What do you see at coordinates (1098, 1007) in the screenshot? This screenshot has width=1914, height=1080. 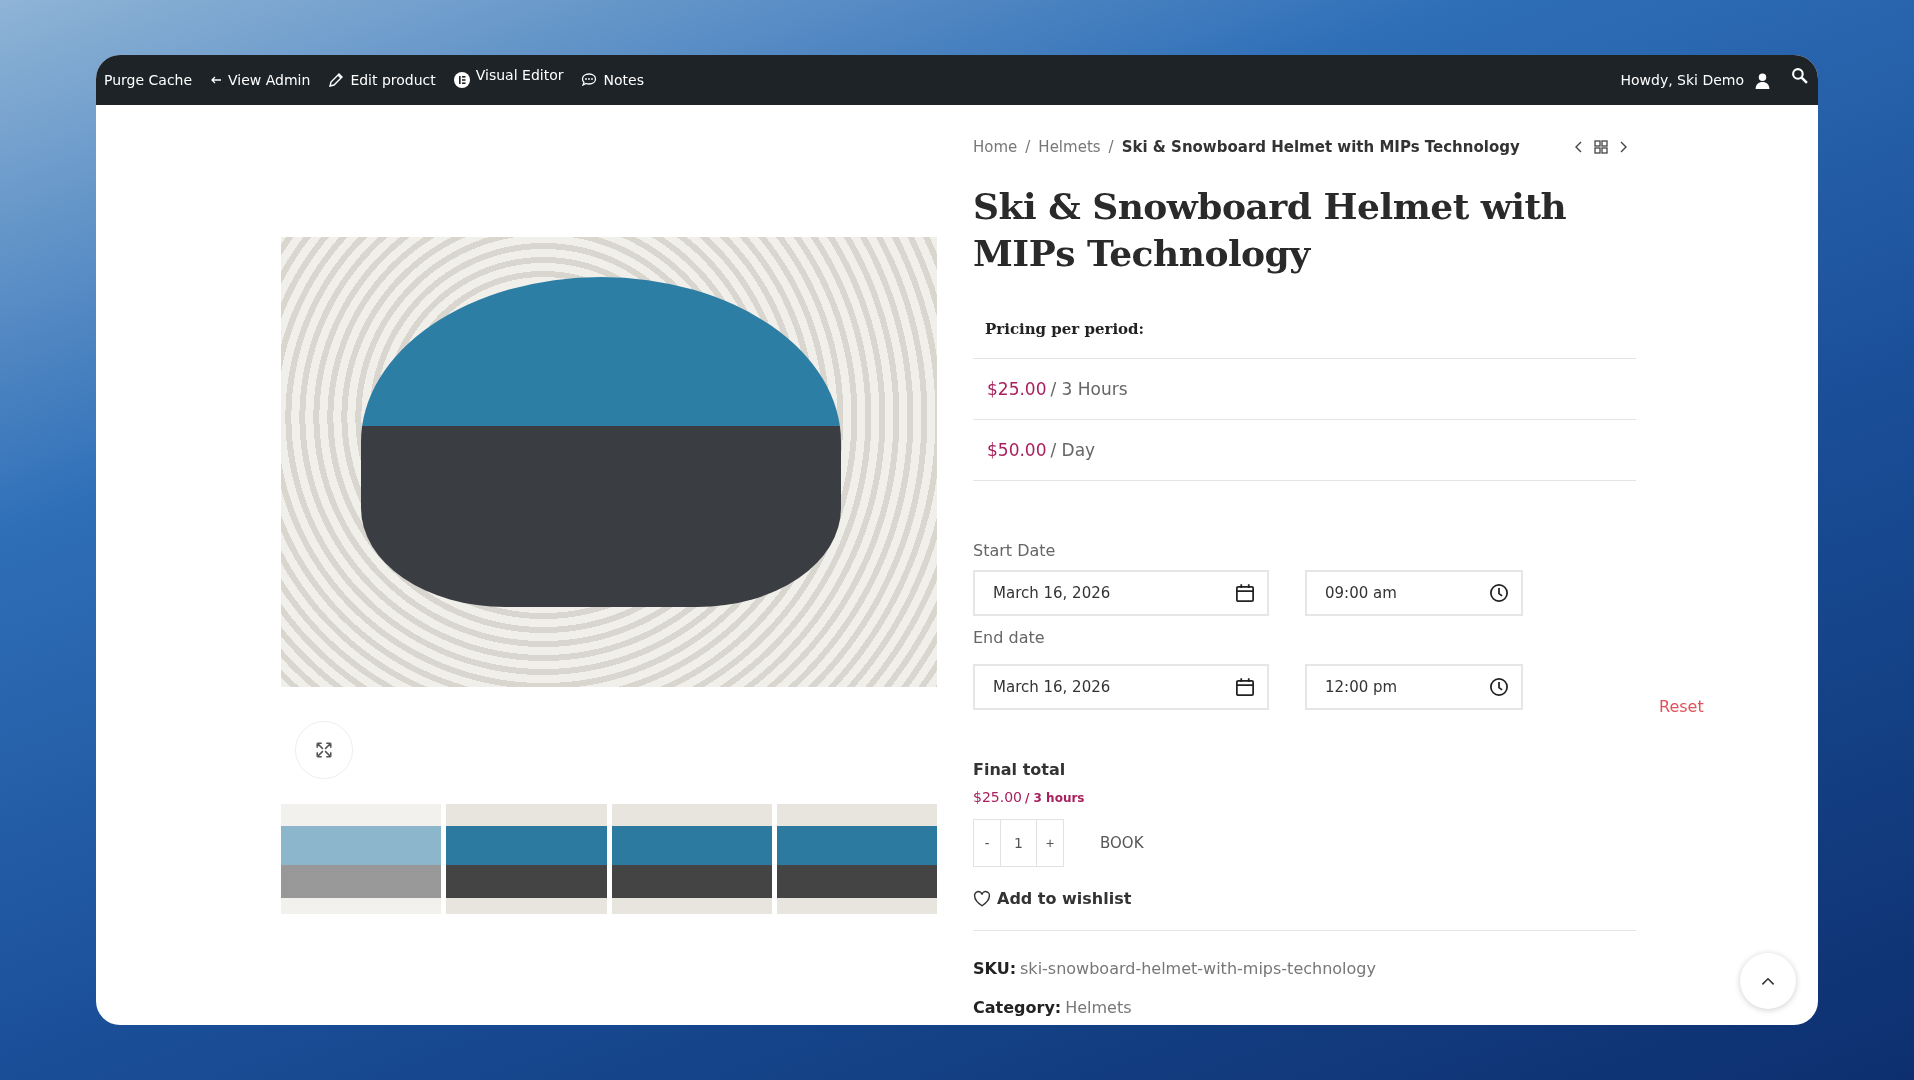 I see `meta-value: Helmets` at bounding box center [1098, 1007].